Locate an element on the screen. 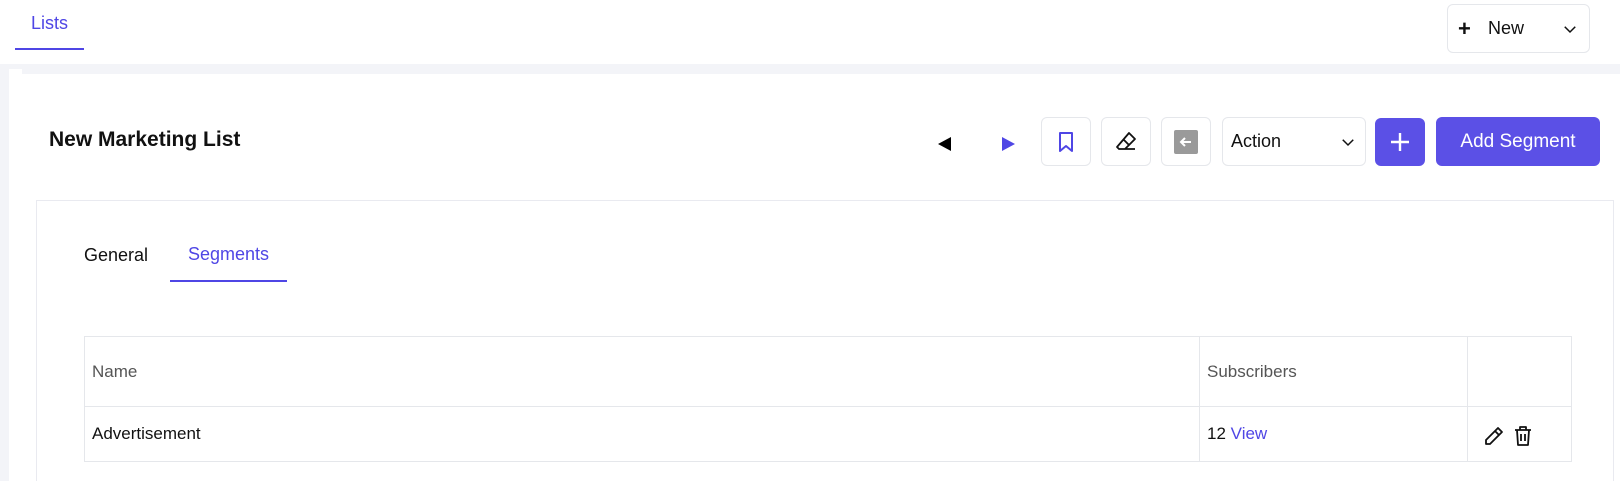  column-header-actions is located at coordinates (1519, 371).